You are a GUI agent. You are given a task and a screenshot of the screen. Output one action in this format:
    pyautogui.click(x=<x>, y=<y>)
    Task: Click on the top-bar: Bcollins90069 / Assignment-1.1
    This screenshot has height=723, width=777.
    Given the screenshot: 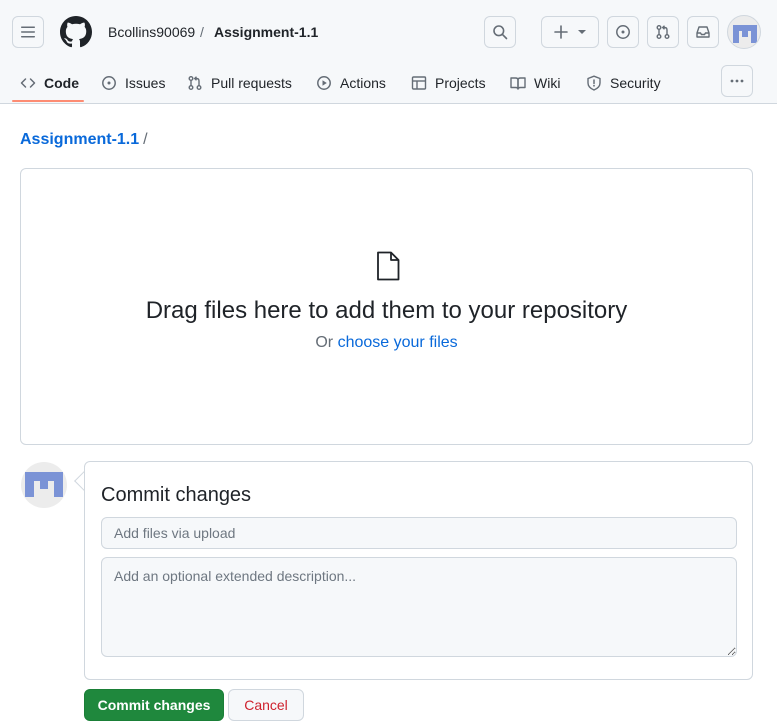 What is the action you would take?
    pyautogui.click(x=388, y=31)
    